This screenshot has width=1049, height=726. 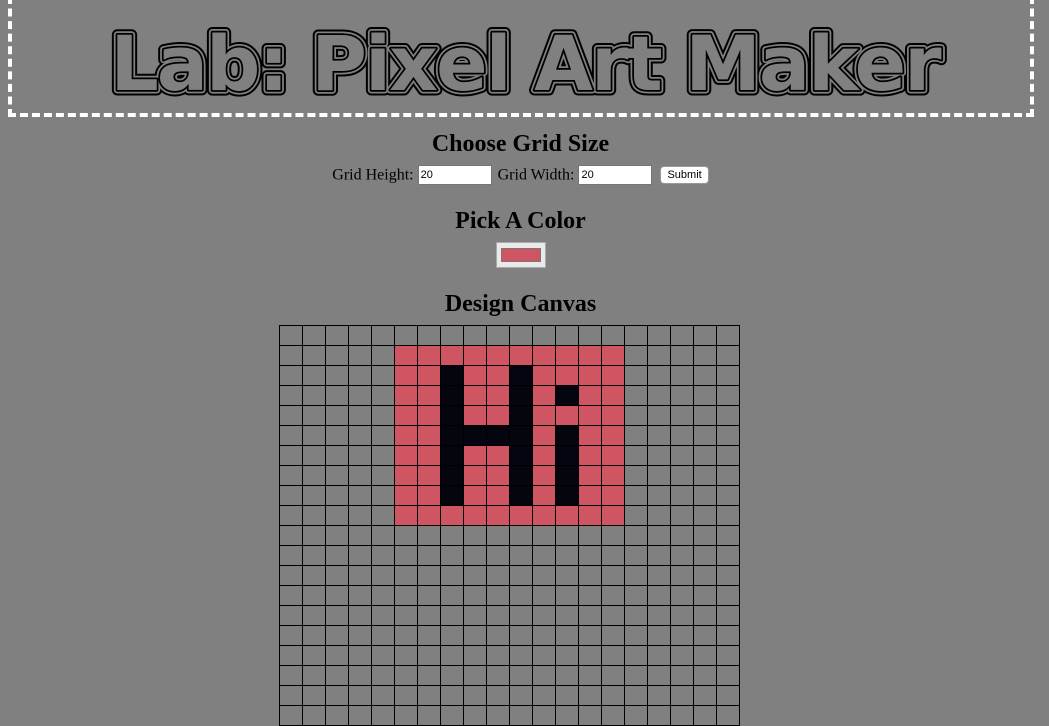 I want to click on submit-button: Submit, so click(x=684, y=175).